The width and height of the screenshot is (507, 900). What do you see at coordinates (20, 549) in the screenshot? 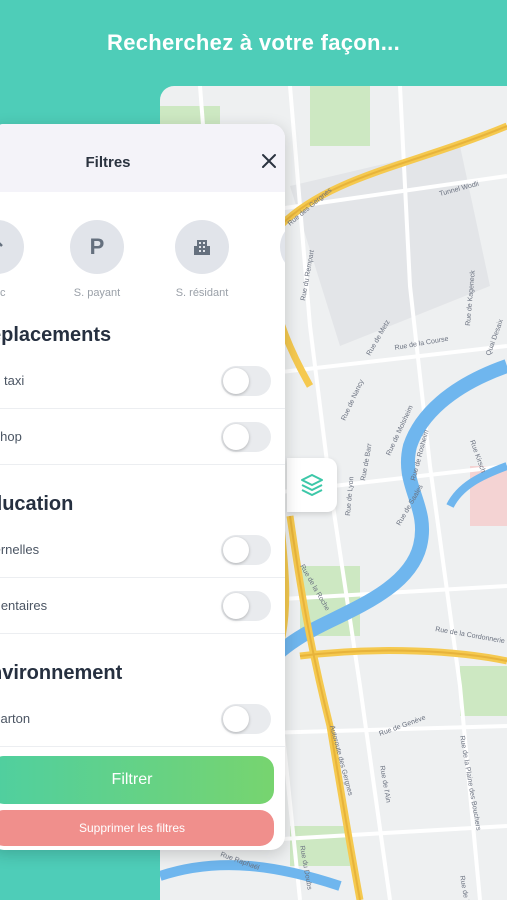
I see `filter-row-label: ternelles` at bounding box center [20, 549].